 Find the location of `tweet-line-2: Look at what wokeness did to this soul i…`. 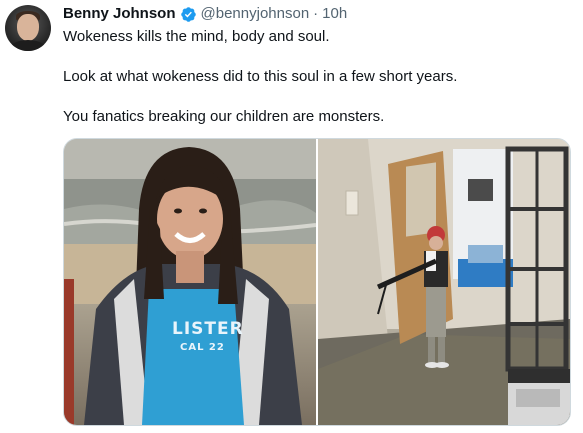

tweet-line-2: Look at what wokeness did to this soul i… is located at coordinates (260, 76).